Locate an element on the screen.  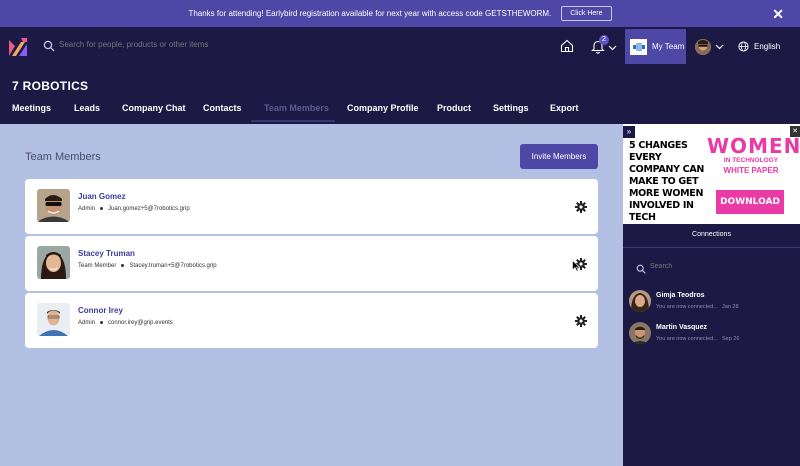
member-email: Stacey.truman+5@7robotics.grip is located at coordinates (173, 266).